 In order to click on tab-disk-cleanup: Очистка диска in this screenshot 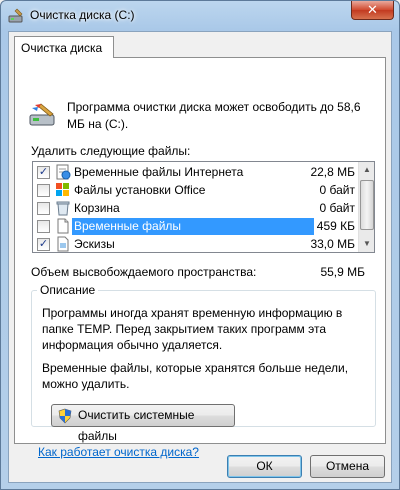, I will do `click(64, 47)`.